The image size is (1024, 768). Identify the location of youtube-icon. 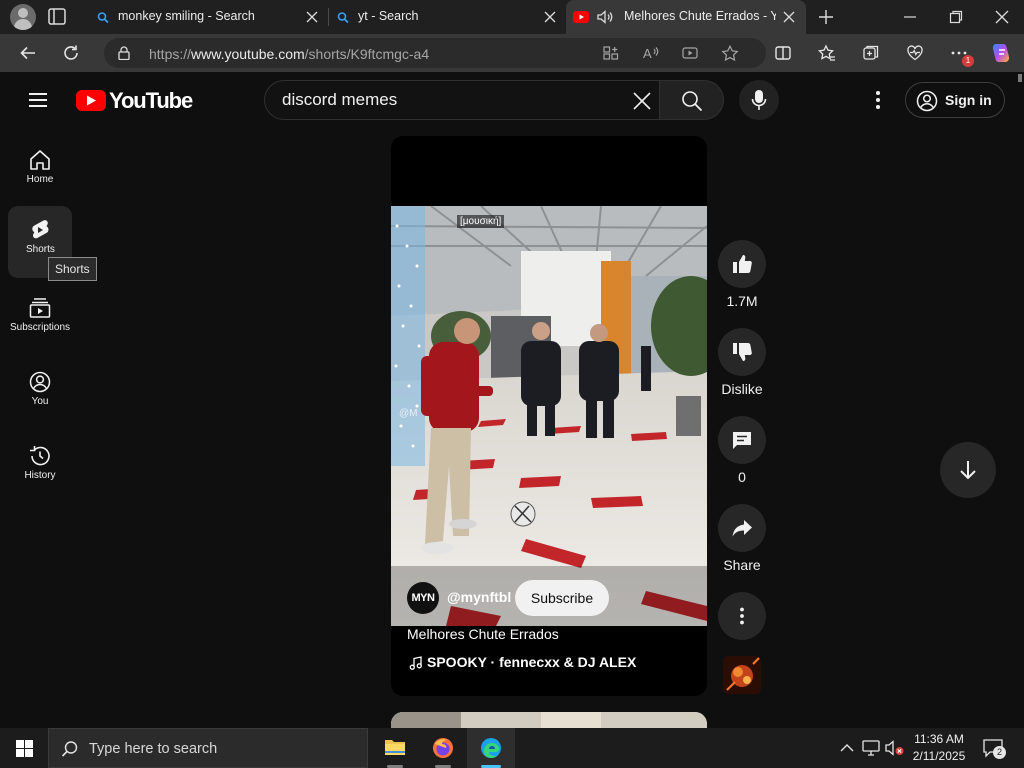
(581, 17).